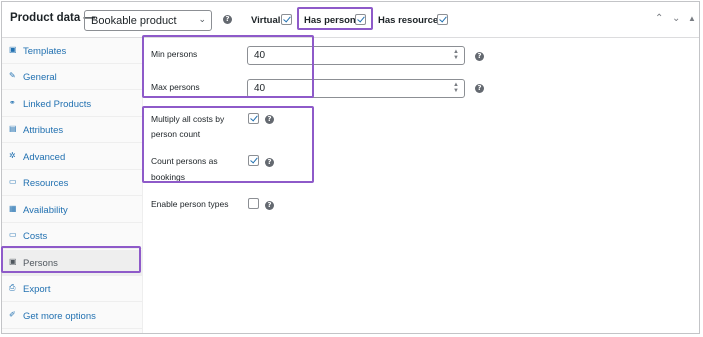 The width and height of the screenshot is (703, 337). I want to click on product-type-value: Bookable product, so click(134, 21).